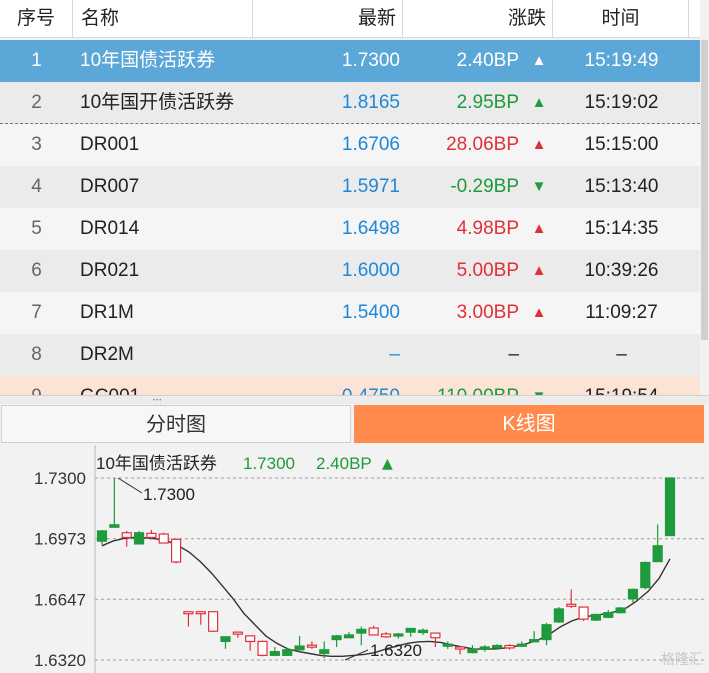 This screenshot has height=673, width=709. I want to click on table-row: 8 DR2M – – –, so click(350, 355).